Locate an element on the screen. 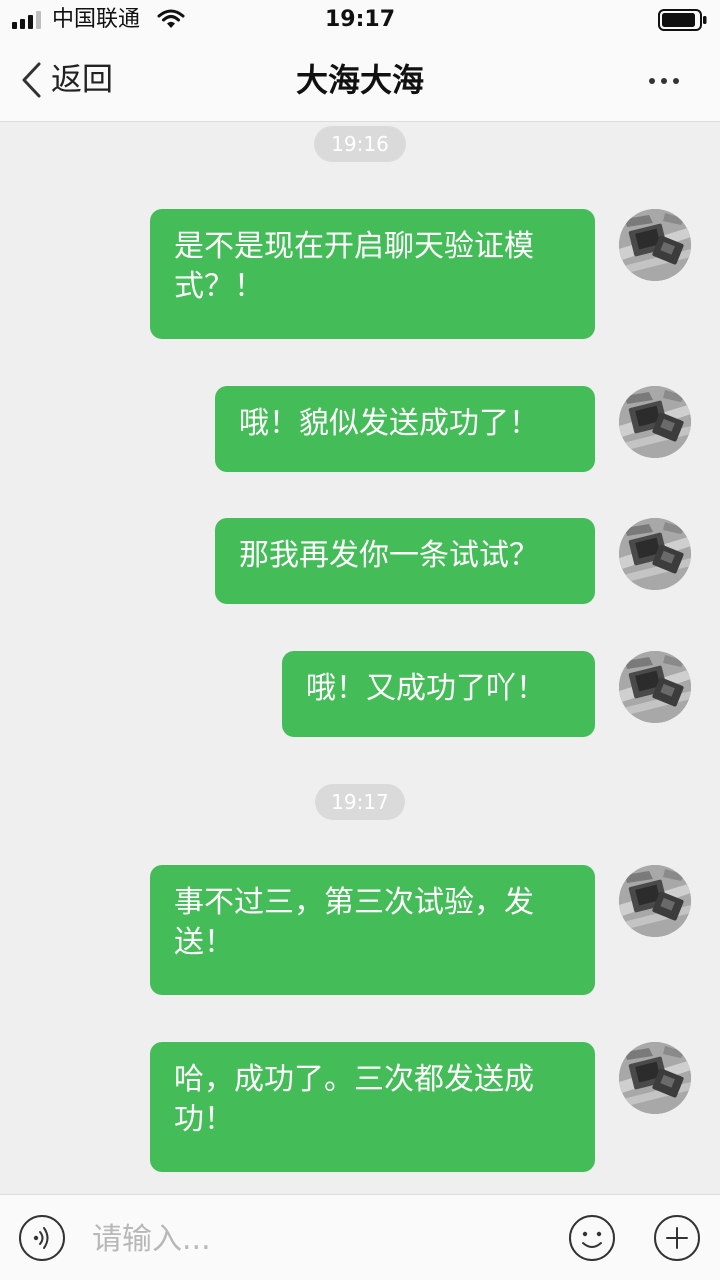 The height and width of the screenshot is (1280, 720). back-button: 返回 is located at coordinates (66, 80).